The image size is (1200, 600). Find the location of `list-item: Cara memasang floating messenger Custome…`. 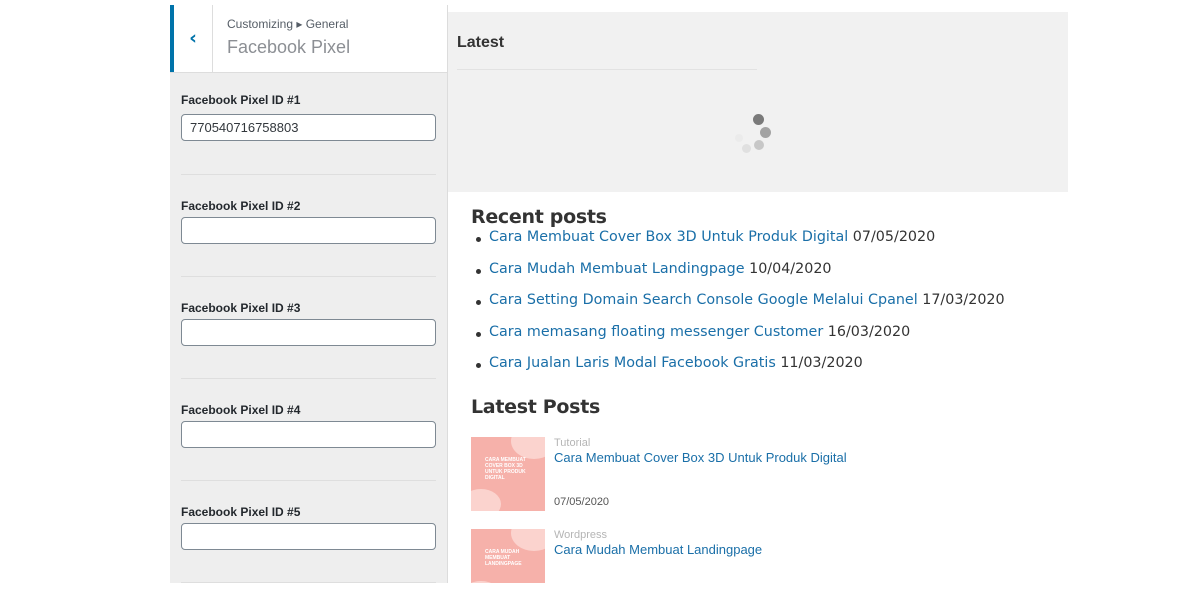

list-item: Cara memasang floating messenger Custome… is located at coordinates (738, 340).